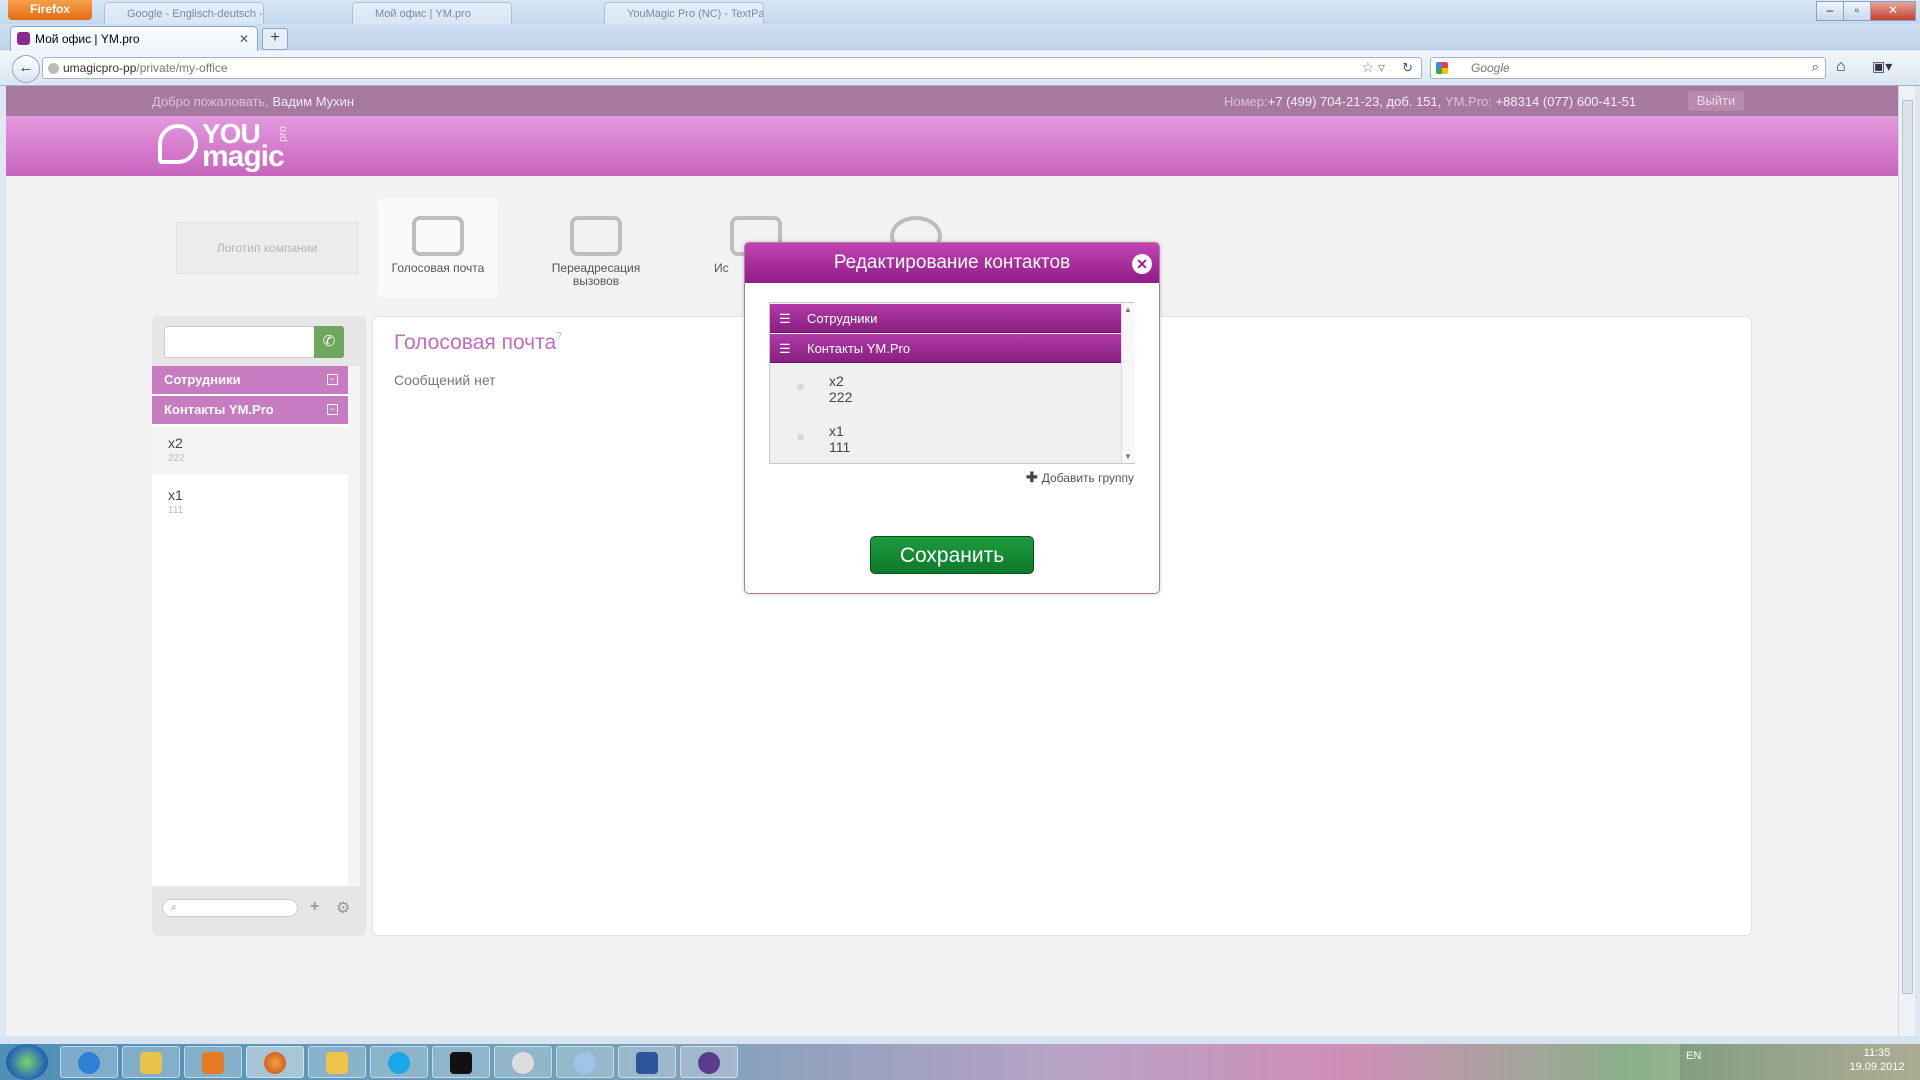  I want to click on welcome-prefix: Добро пожаловать,, so click(210, 101).